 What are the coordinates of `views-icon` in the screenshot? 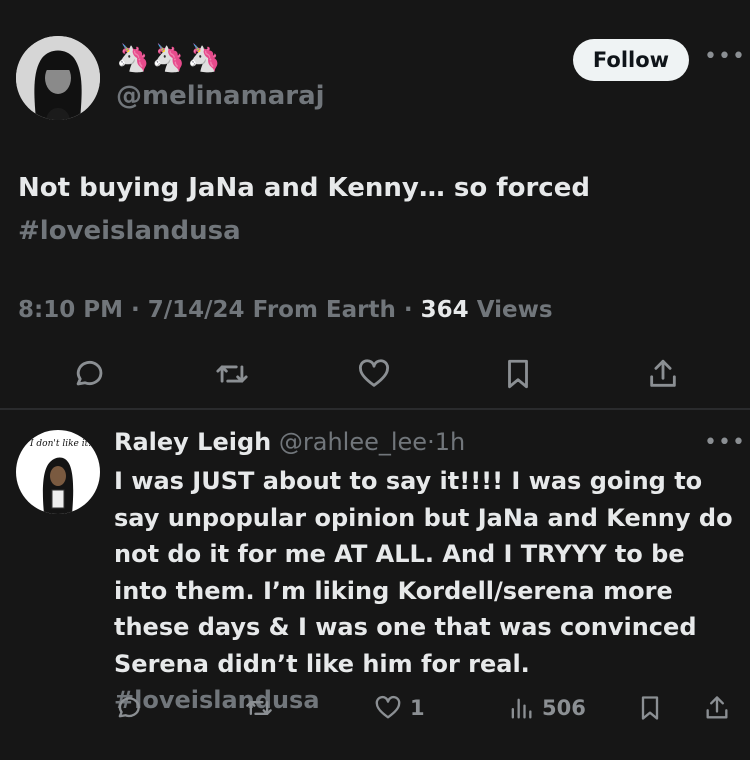 It's located at (521, 708).